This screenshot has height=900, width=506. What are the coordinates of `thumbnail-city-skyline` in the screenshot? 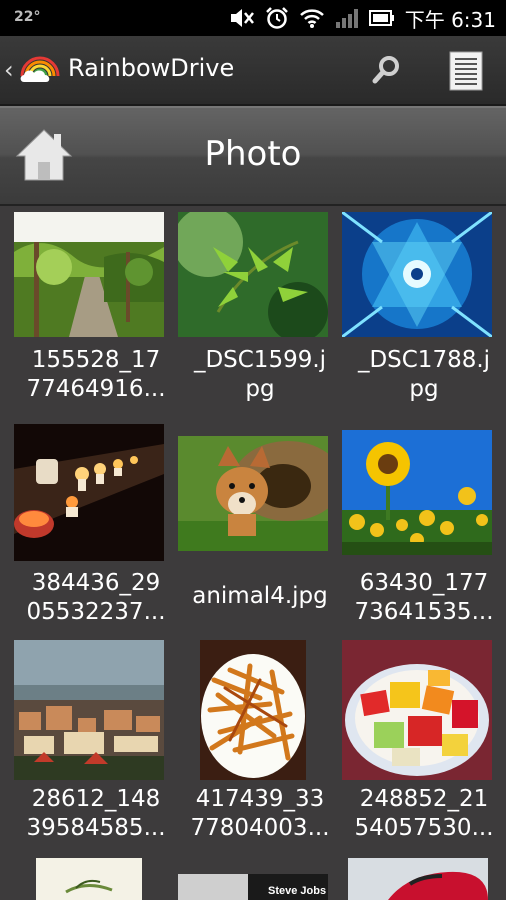 It's located at (89, 710).